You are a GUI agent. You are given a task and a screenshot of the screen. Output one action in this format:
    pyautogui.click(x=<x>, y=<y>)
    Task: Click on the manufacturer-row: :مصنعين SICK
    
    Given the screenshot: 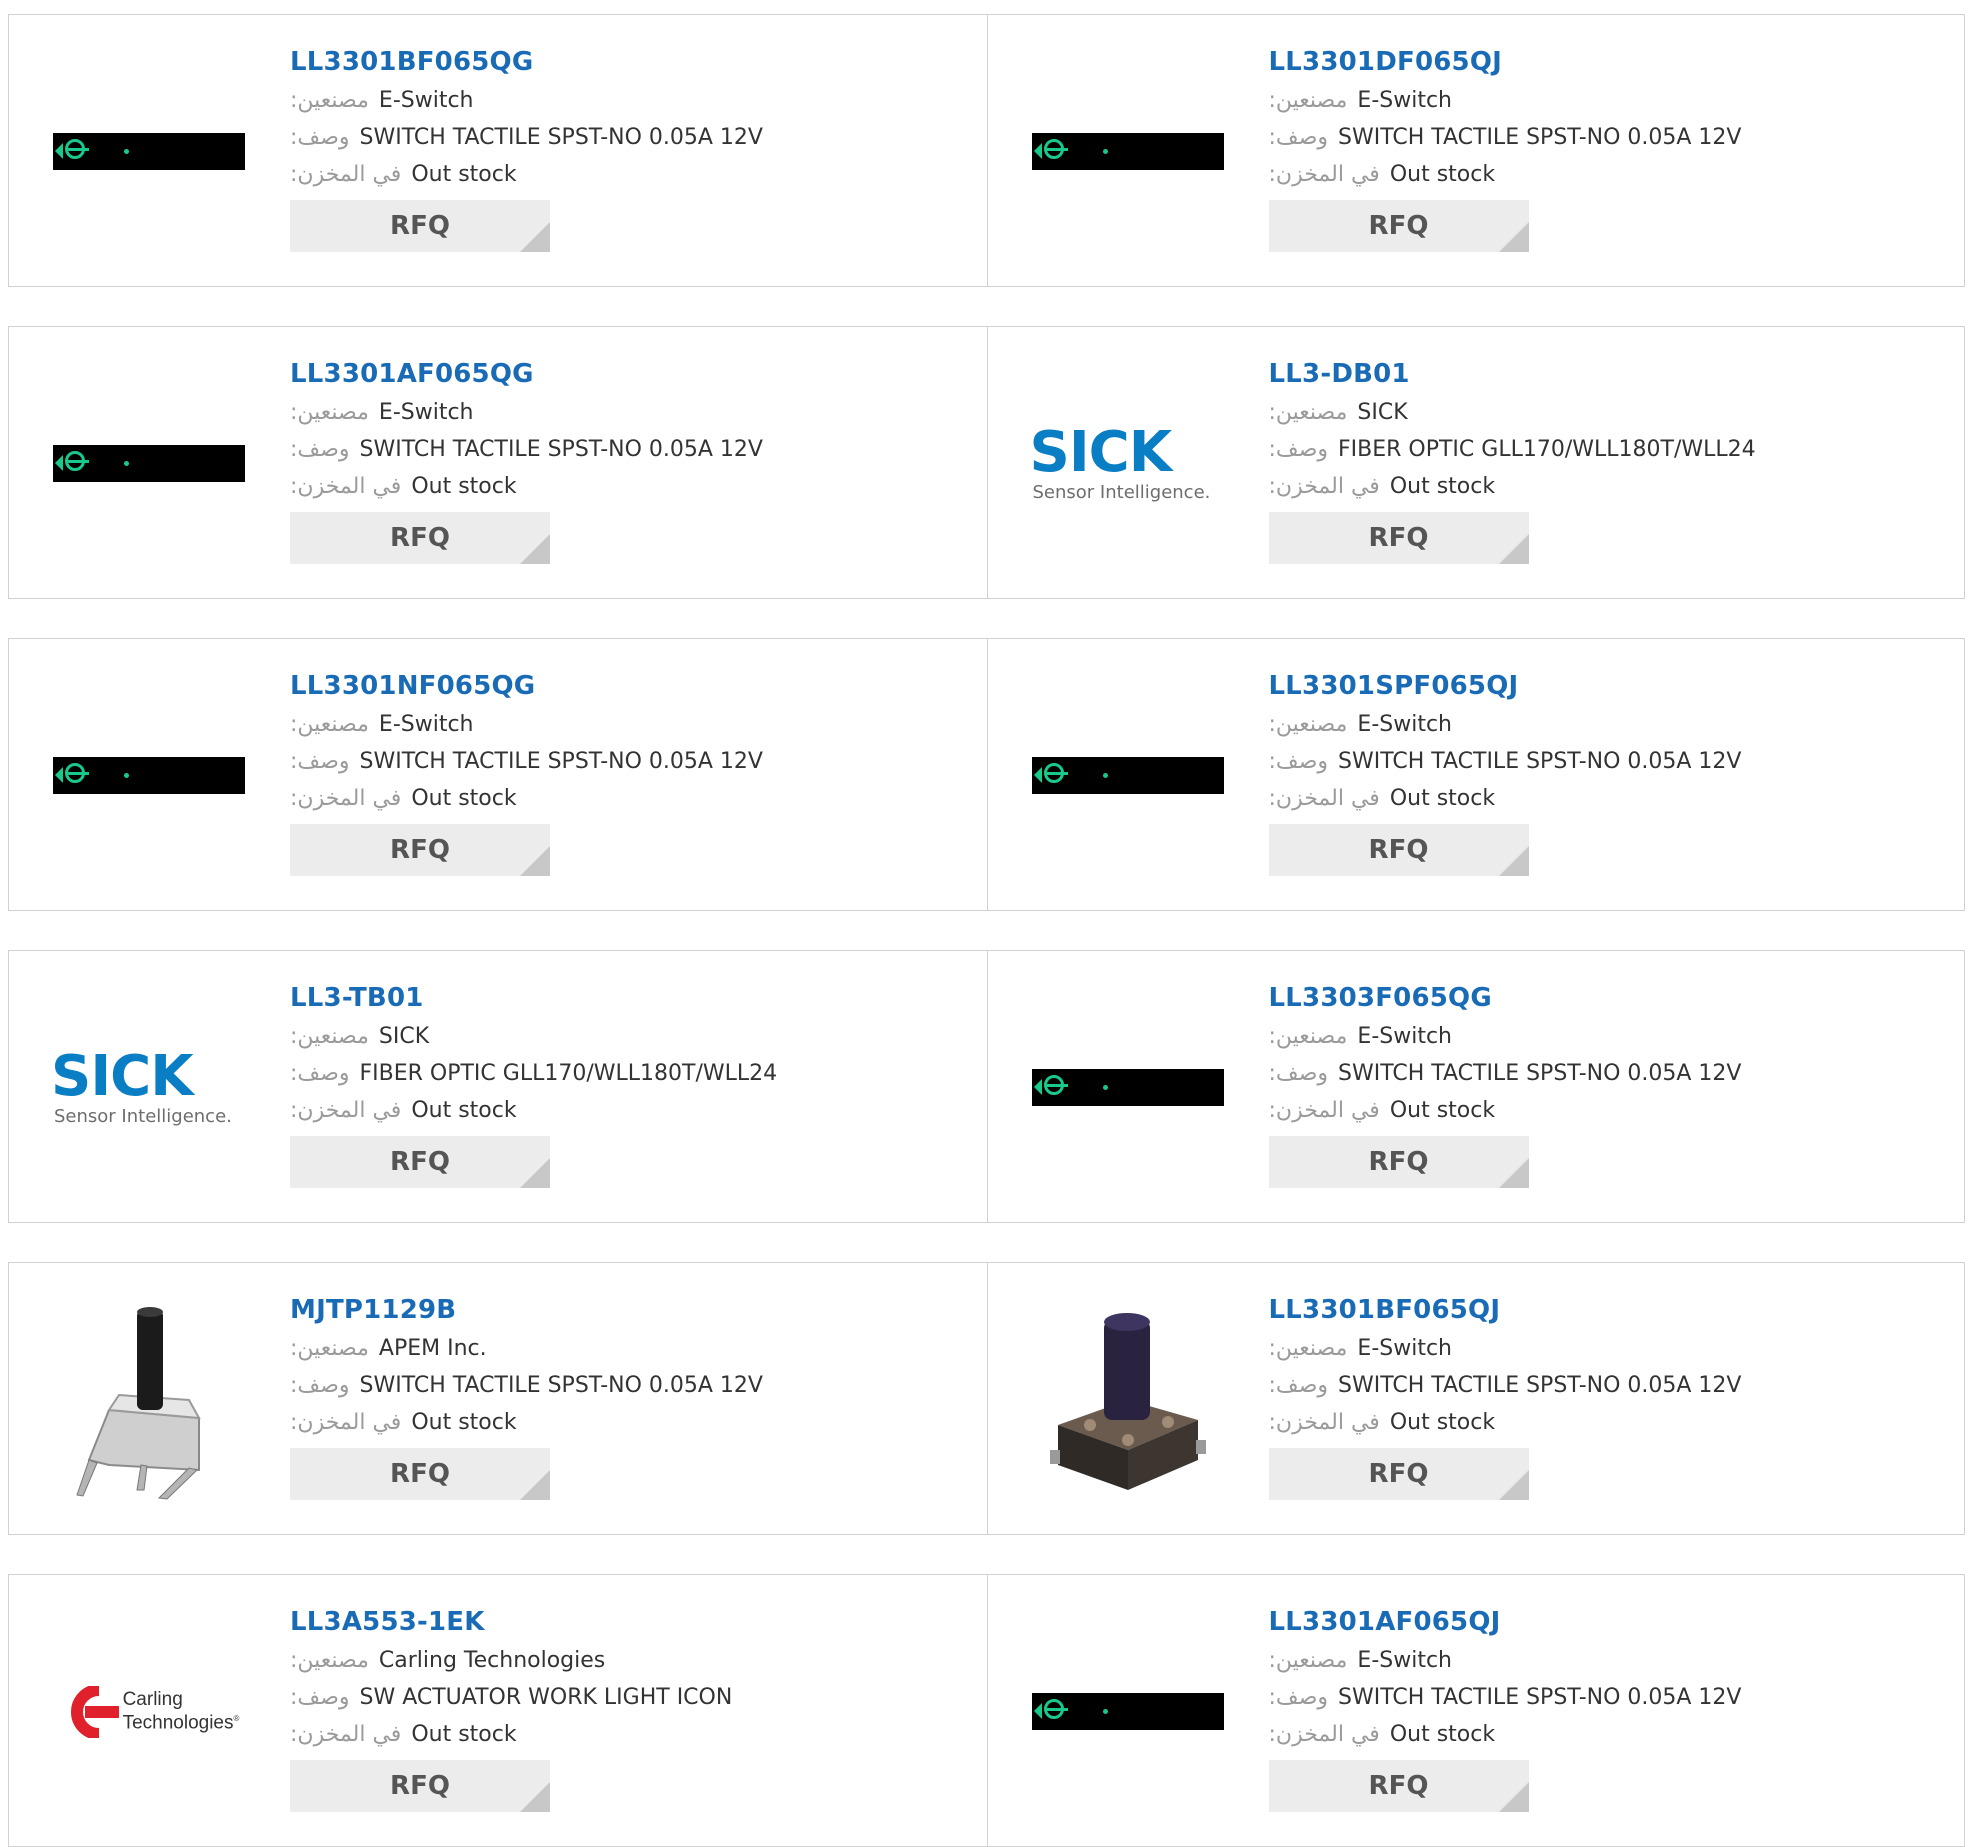 What is the action you would take?
    pyautogui.click(x=1609, y=412)
    